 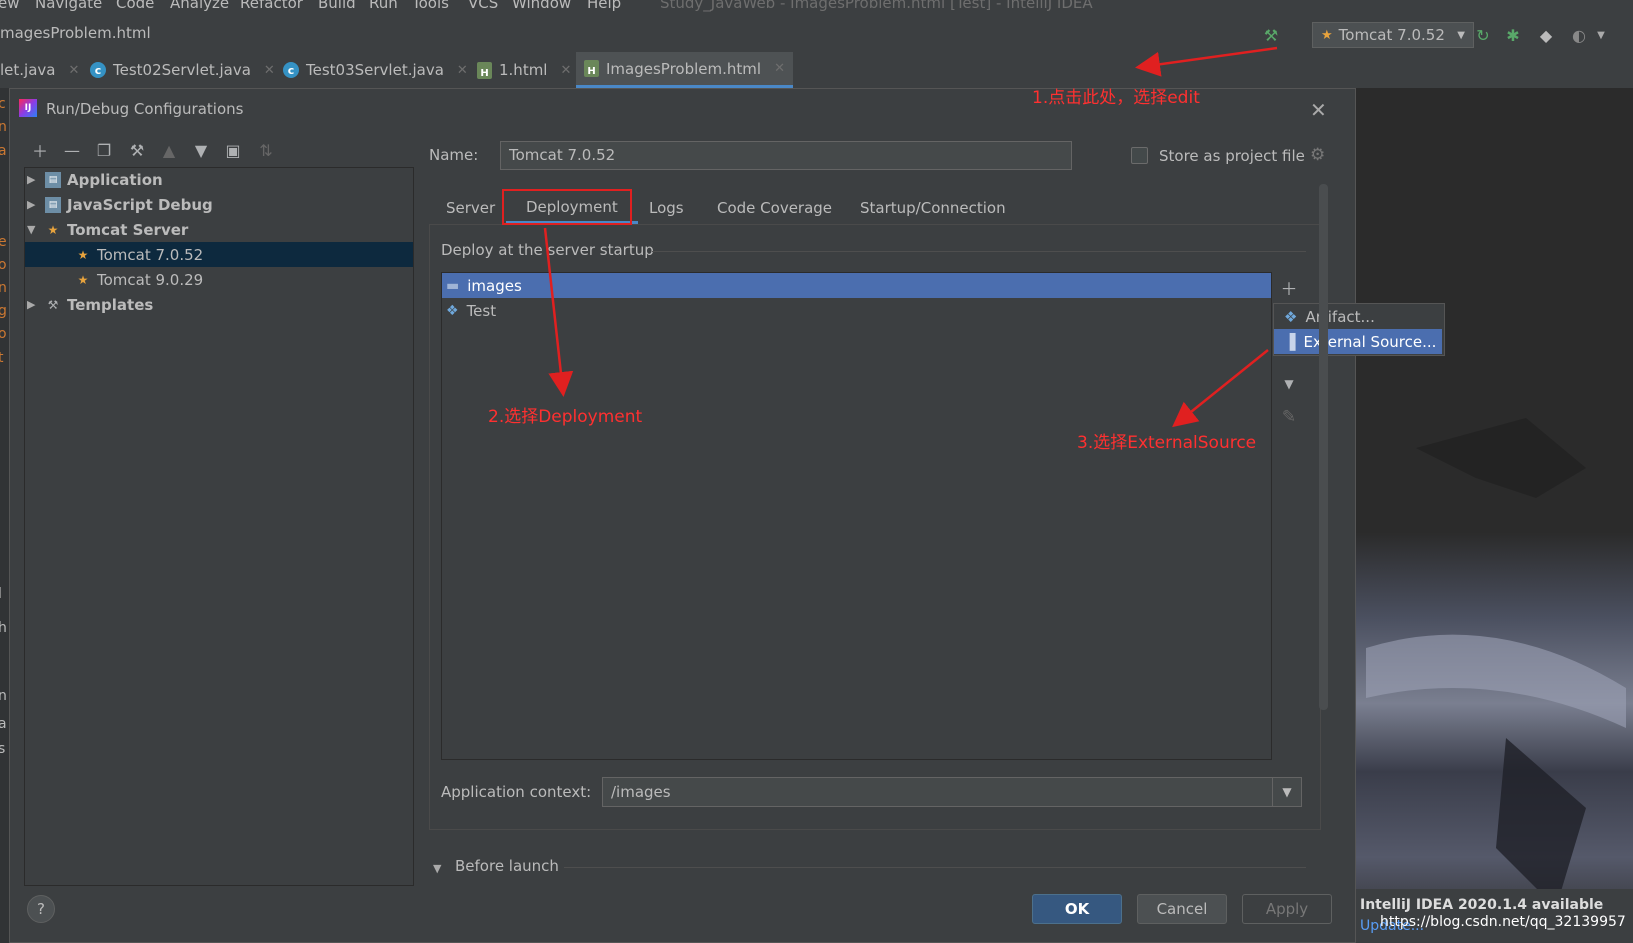 I want to click on editor-tab-test03: c Test03Servlet.java ✕, so click(x=375, y=70).